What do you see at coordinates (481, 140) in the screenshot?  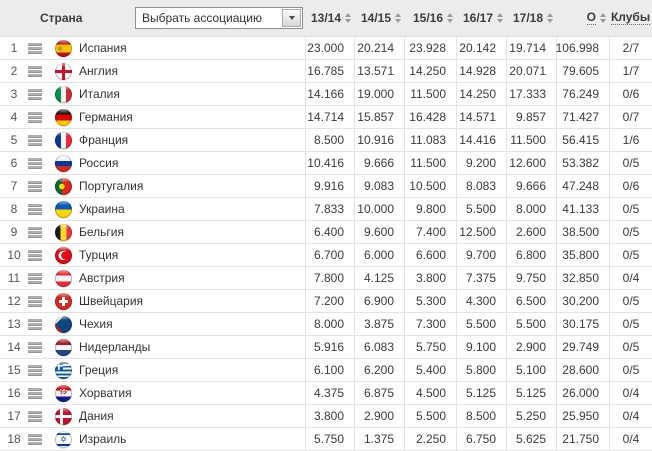 I see `season-value-16-17: 14.416` at bounding box center [481, 140].